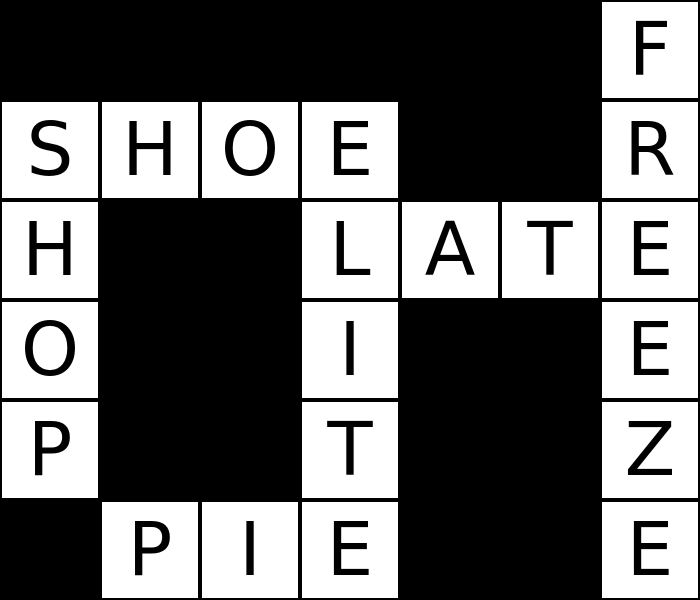  What do you see at coordinates (350, 250) in the screenshot?
I see `letter-cell: L` at bounding box center [350, 250].